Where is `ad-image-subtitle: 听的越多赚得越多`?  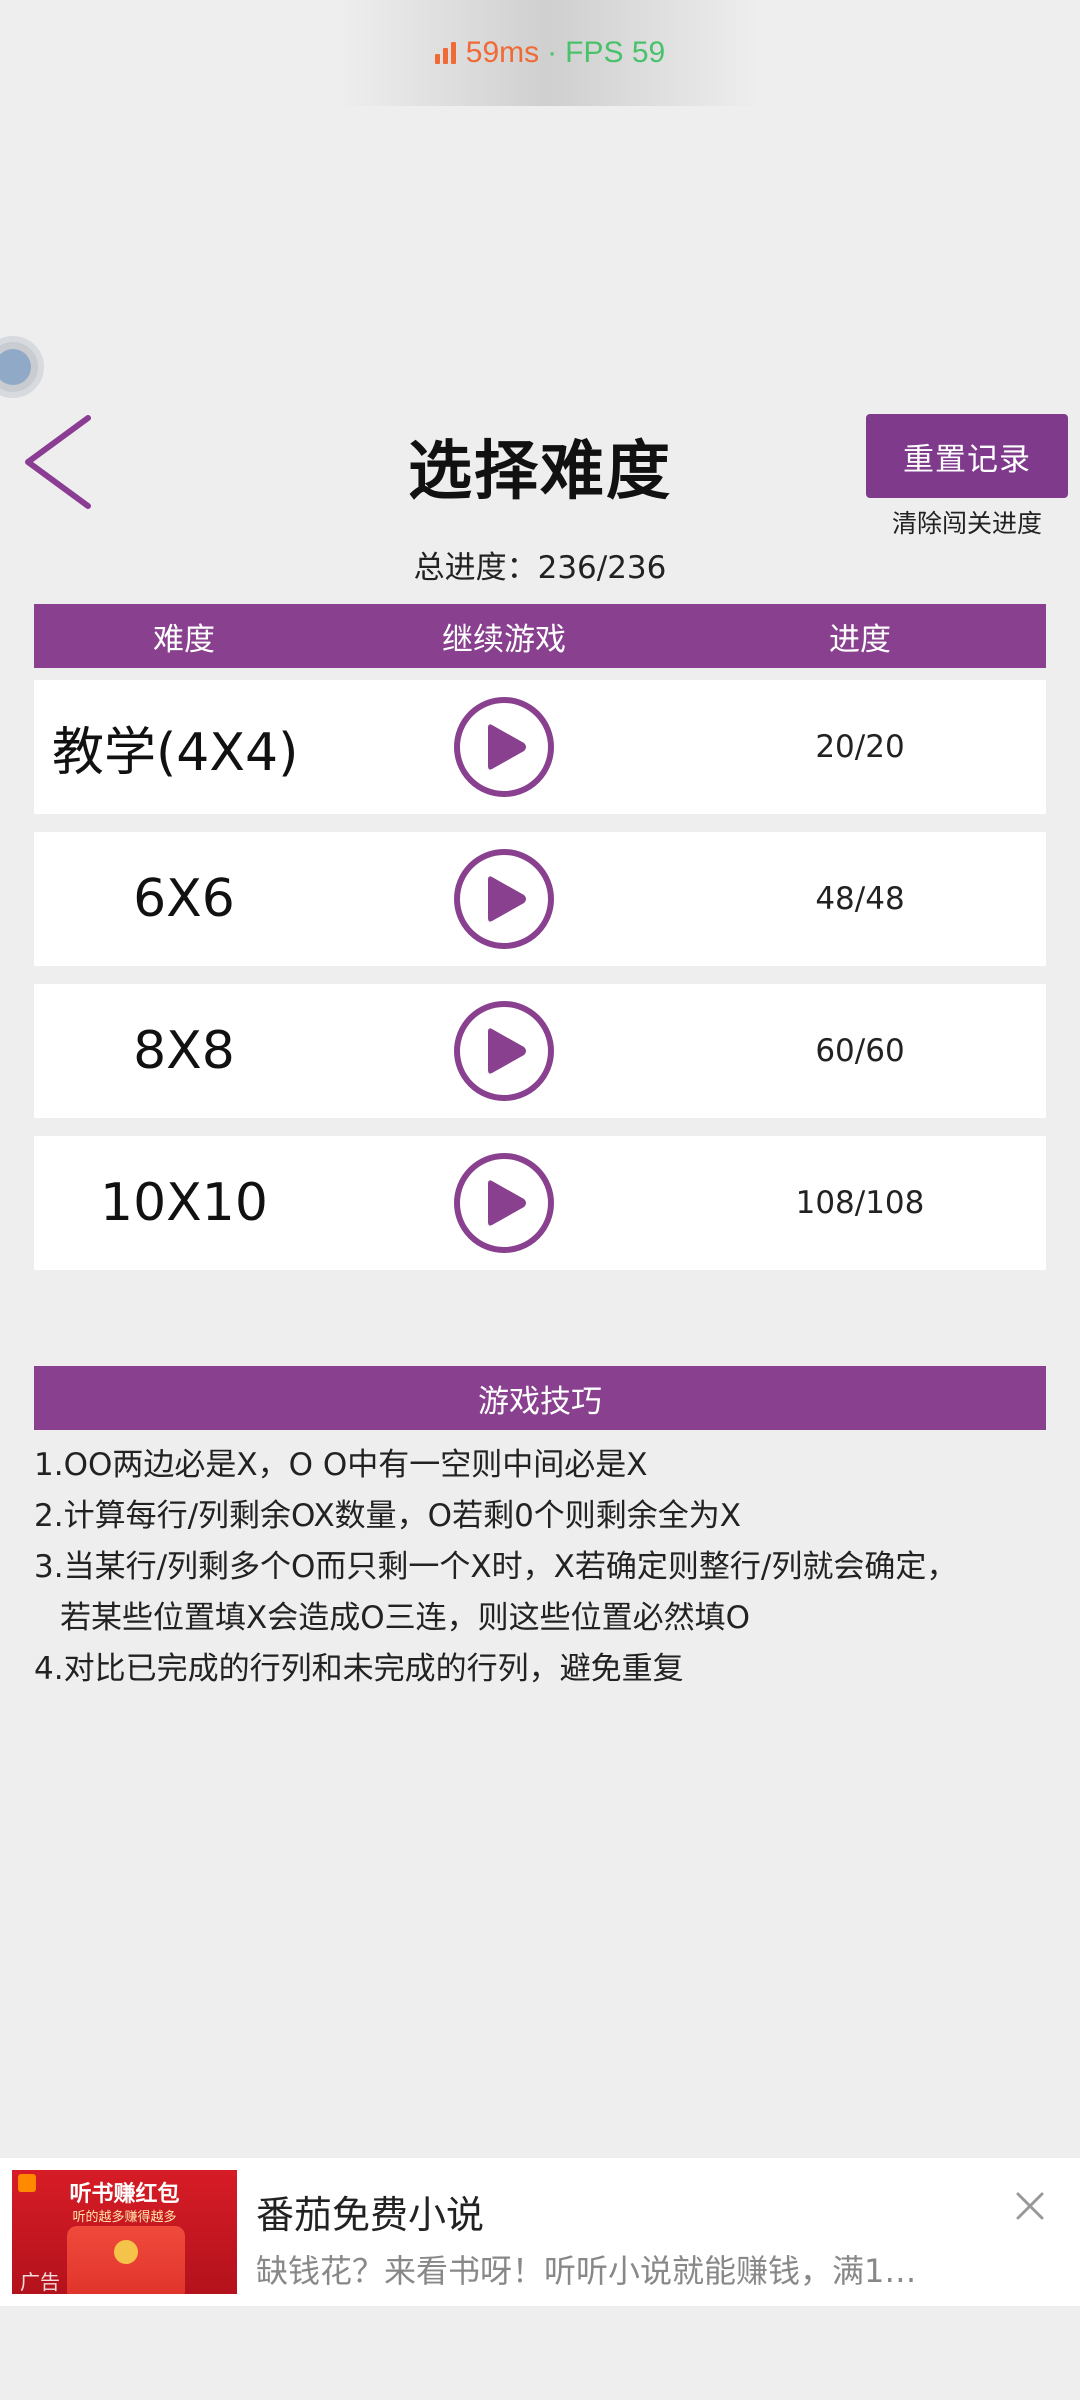 ad-image-subtitle: 听的越多赚得越多 is located at coordinates (124, 2217).